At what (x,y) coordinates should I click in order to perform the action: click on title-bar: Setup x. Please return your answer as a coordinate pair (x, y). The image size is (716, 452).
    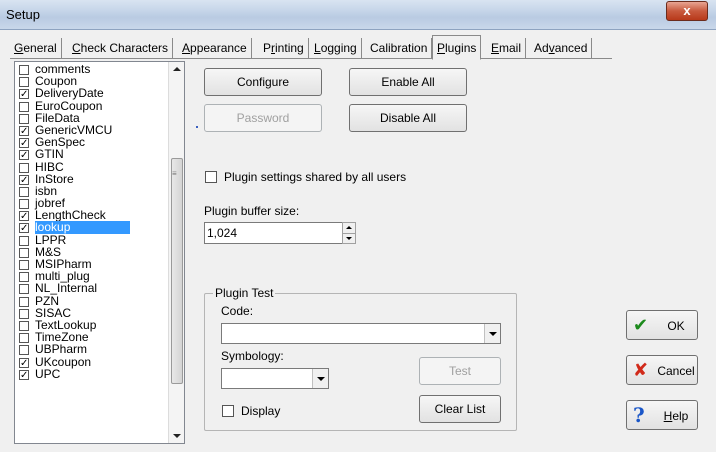
    Looking at the image, I should click on (358, 15).